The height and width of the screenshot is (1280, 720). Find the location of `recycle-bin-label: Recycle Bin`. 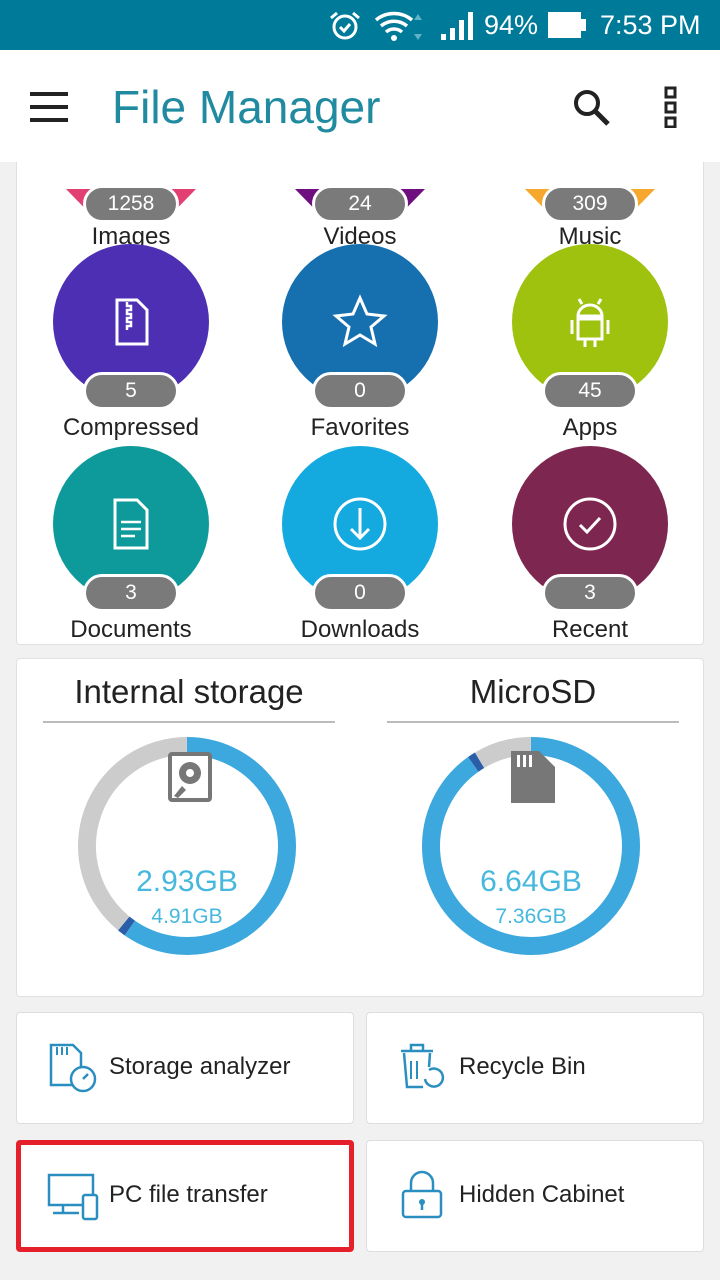

recycle-bin-label: Recycle Bin is located at coordinates (522, 1066).